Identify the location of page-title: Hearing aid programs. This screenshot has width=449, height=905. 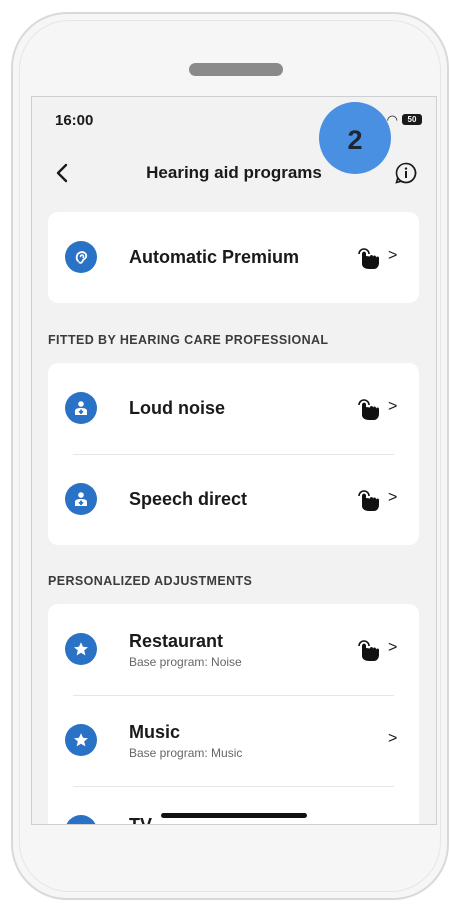
(234, 172).